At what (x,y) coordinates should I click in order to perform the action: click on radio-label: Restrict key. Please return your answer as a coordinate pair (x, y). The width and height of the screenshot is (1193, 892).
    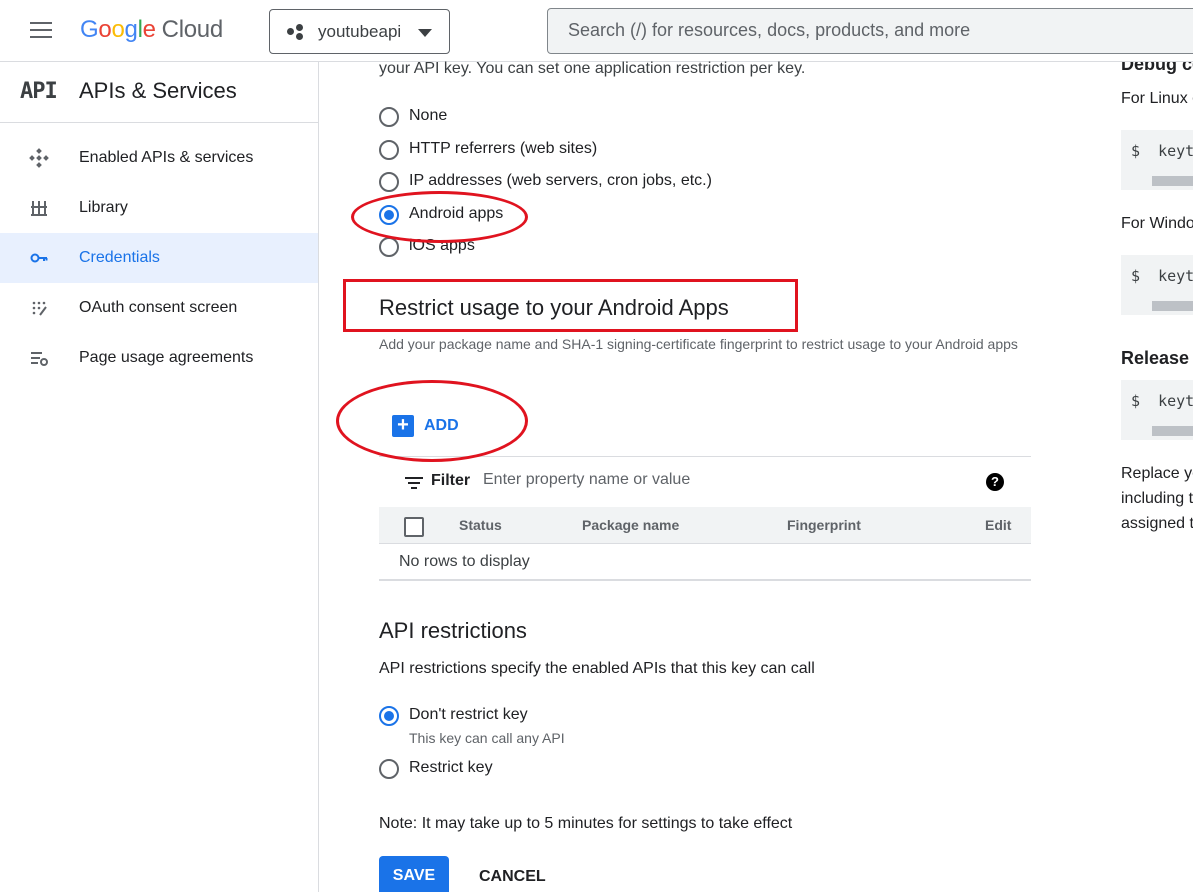
    Looking at the image, I should click on (451, 767).